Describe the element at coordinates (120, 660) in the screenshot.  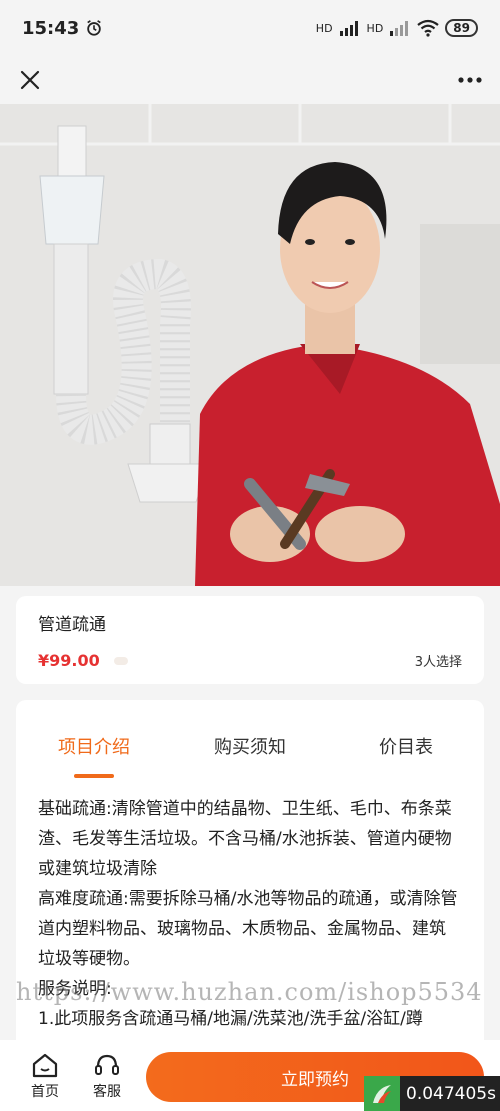
I see `price-decoration` at that location.